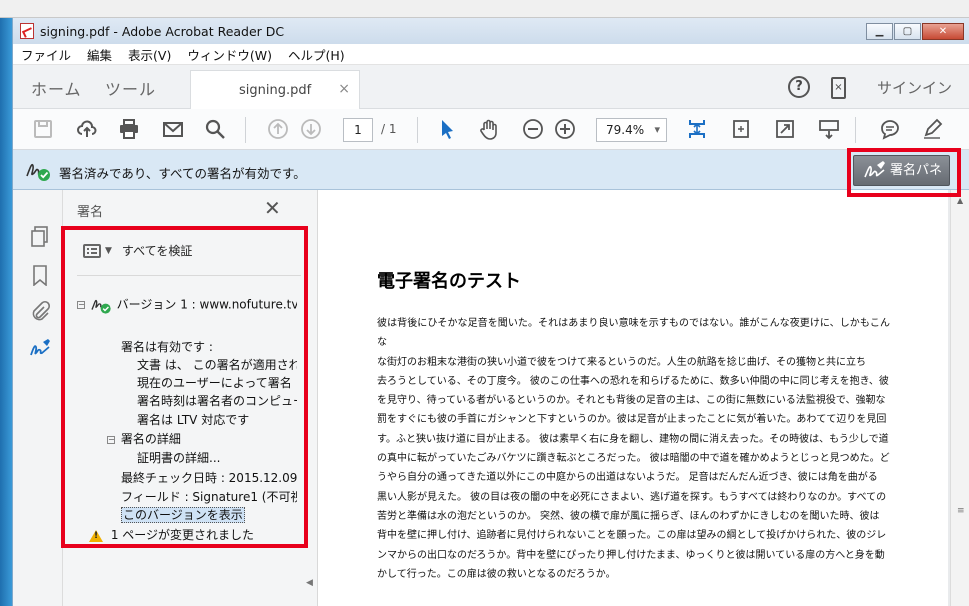 This screenshot has height=606, width=969. I want to click on collapse-panel-icon: ◀, so click(309, 583).